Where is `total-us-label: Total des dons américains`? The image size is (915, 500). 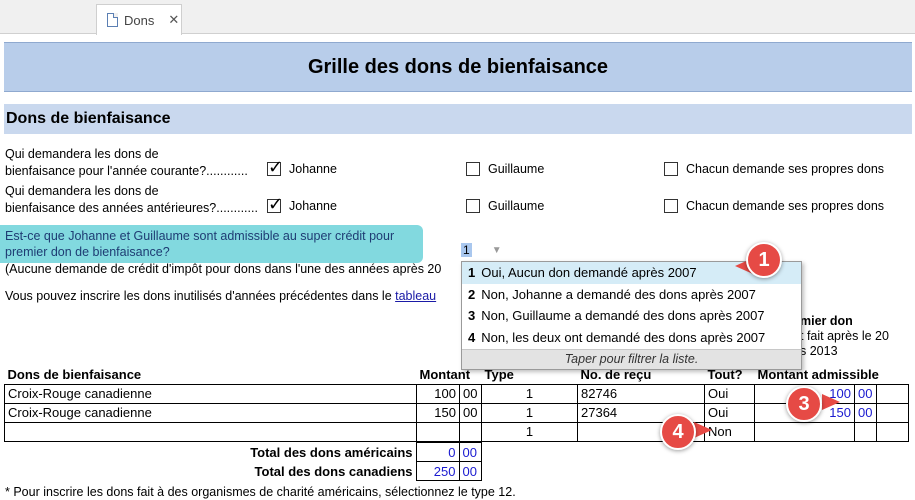
total-us-label: Total des dons américains is located at coordinates (331, 452).